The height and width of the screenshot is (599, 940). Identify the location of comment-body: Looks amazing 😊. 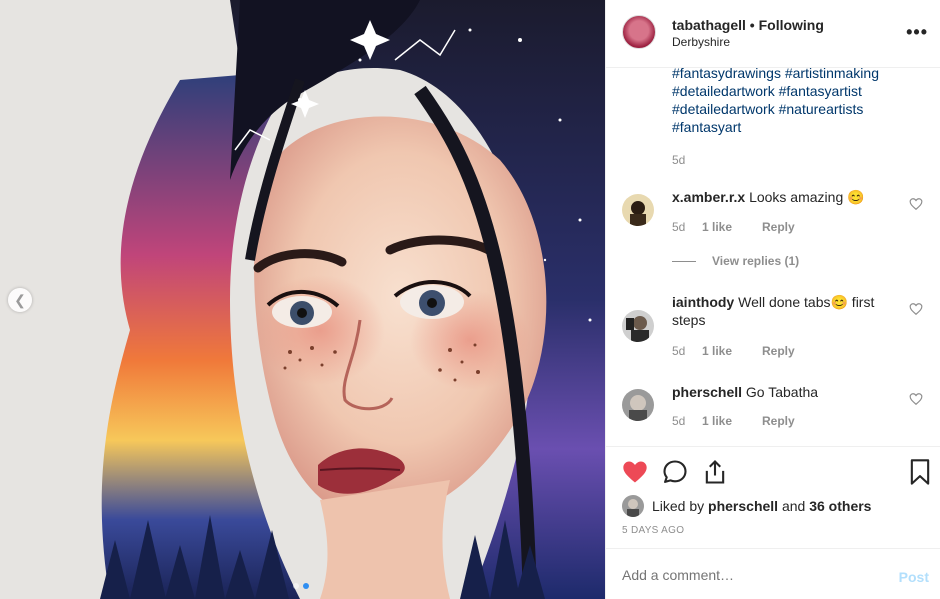
(807, 197).